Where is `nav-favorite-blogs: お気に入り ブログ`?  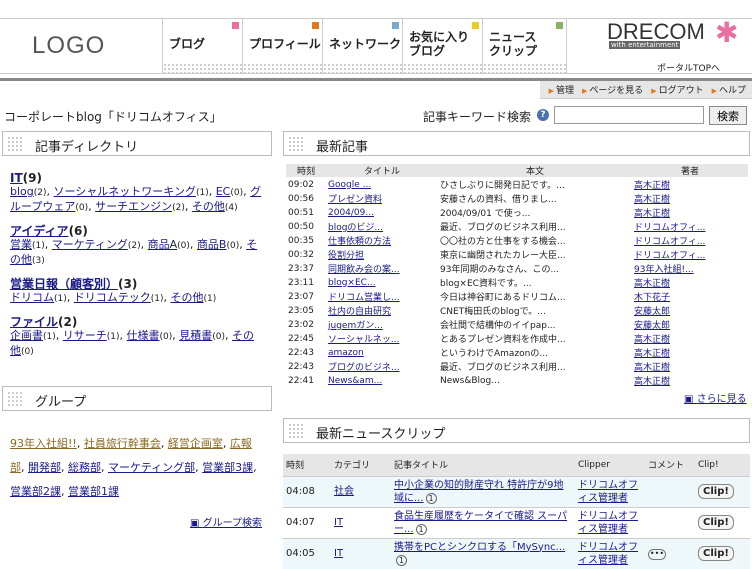
nav-favorite-blogs: お気に入り ブログ is located at coordinates (442, 46).